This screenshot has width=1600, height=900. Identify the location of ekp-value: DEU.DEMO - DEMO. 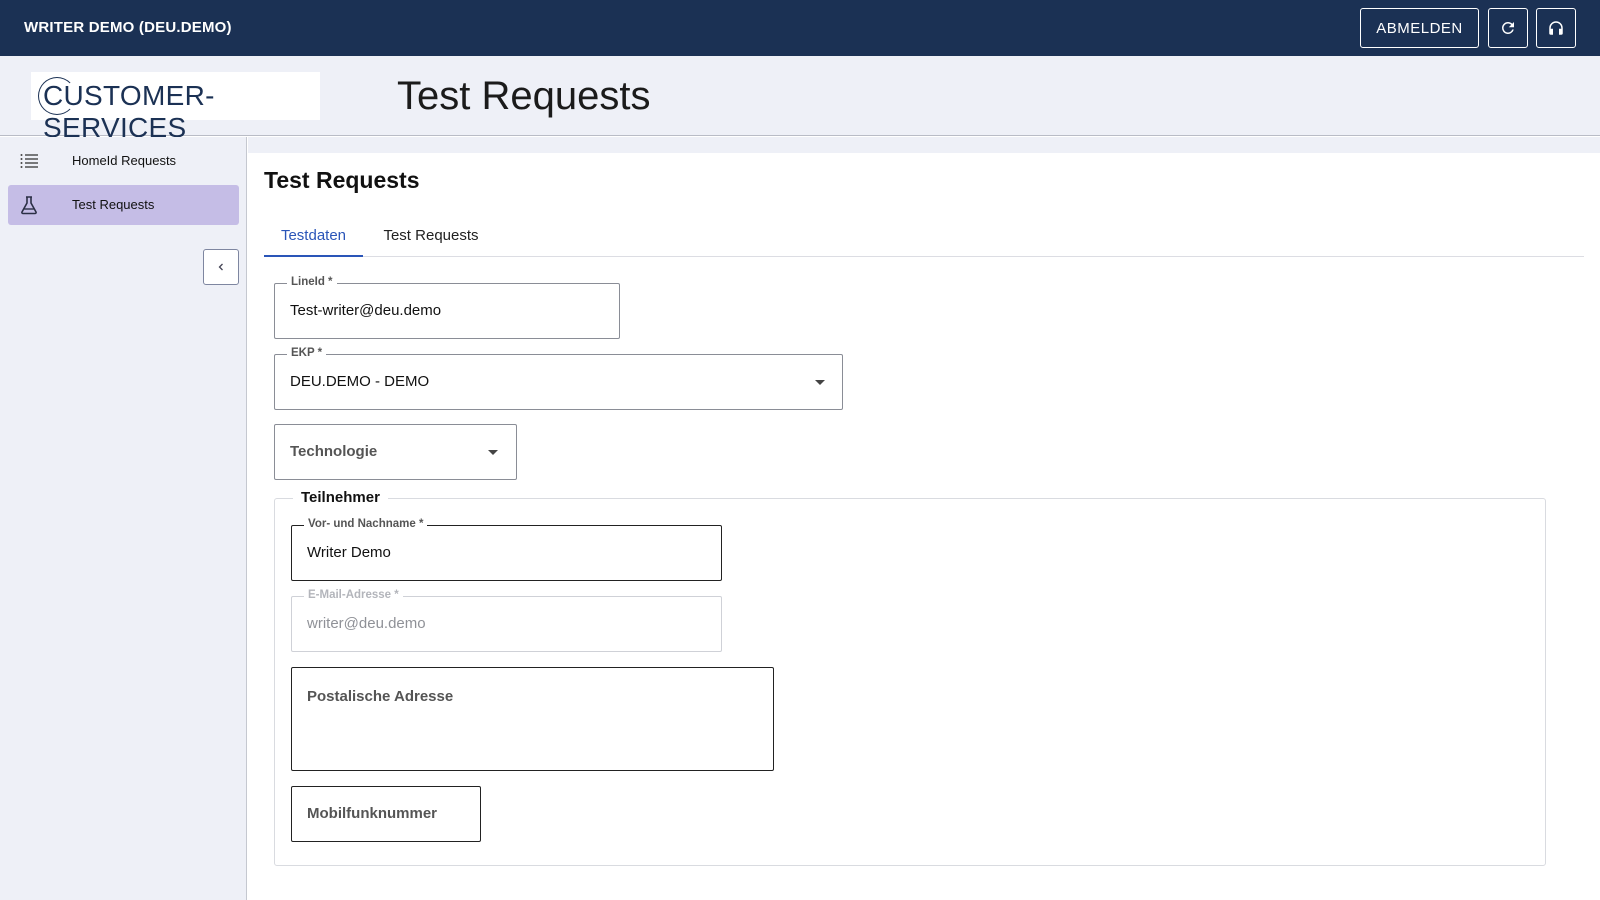
(360, 381).